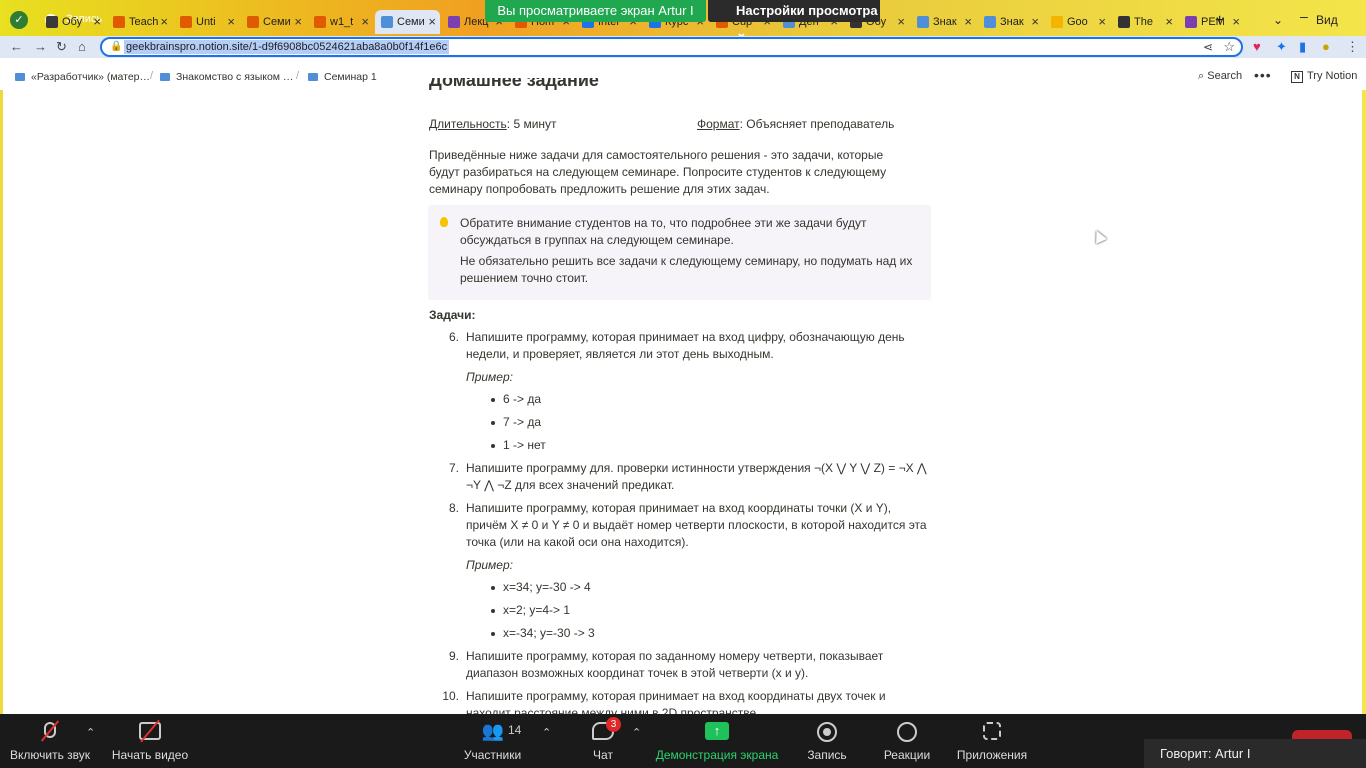 The image size is (1366, 768). I want to click on section-heading: Домашнее задание, so click(514, 84).